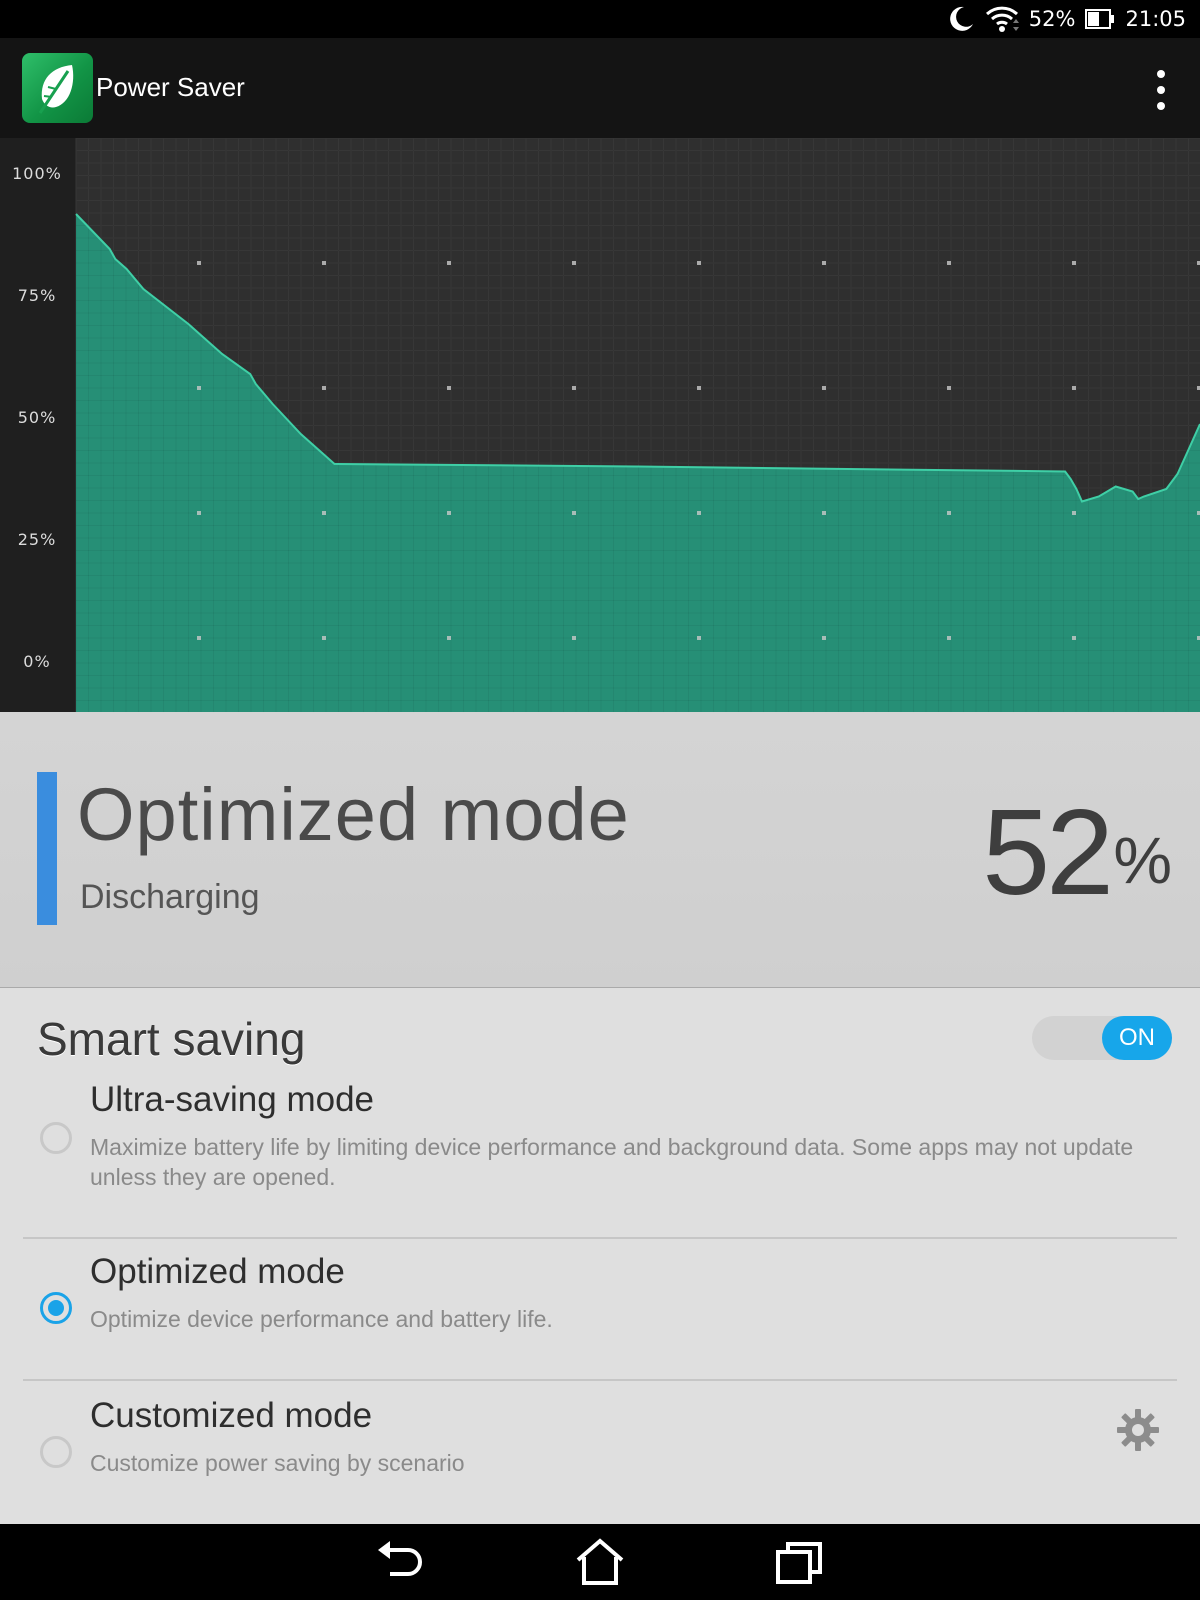 Image resolution: width=1200 pixels, height=1600 pixels. Describe the element at coordinates (37, 417) in the screenshot. I see `y-tick-label: 50%` at that location.